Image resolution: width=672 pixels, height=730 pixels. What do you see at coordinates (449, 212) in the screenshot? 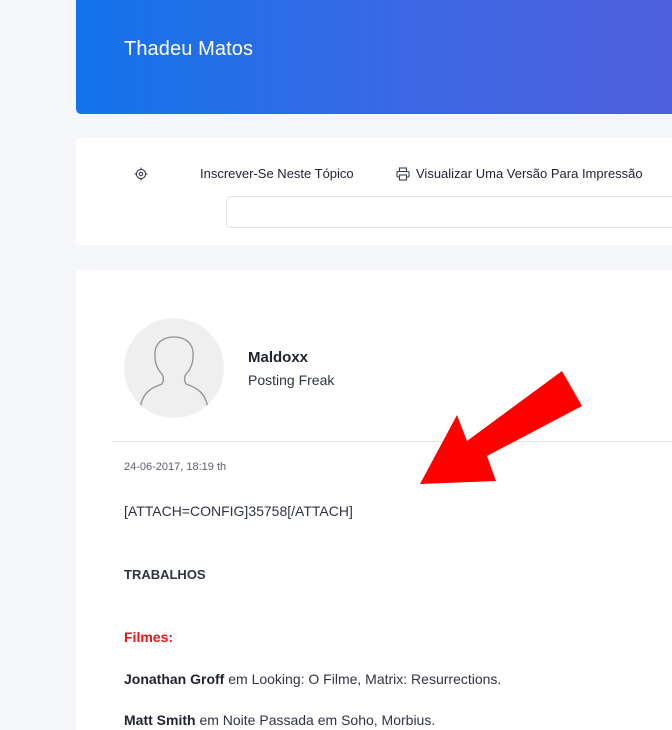
I see `thread-search-input` at bounding box center [449, 212].